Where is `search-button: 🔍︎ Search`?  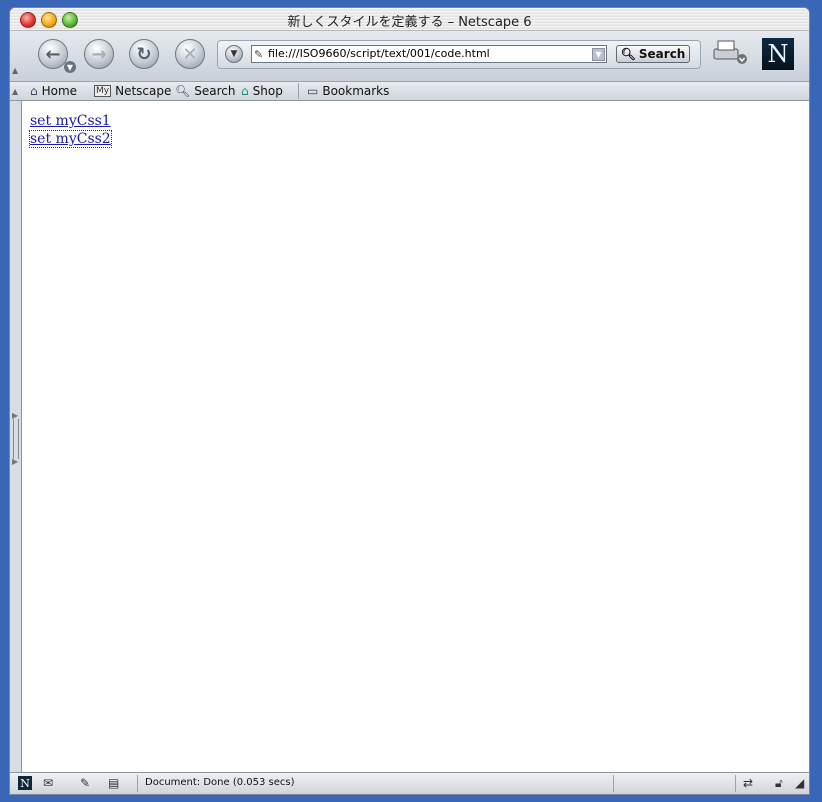
search-button: 🔍︎ Search is located at coordinates (653, 54).